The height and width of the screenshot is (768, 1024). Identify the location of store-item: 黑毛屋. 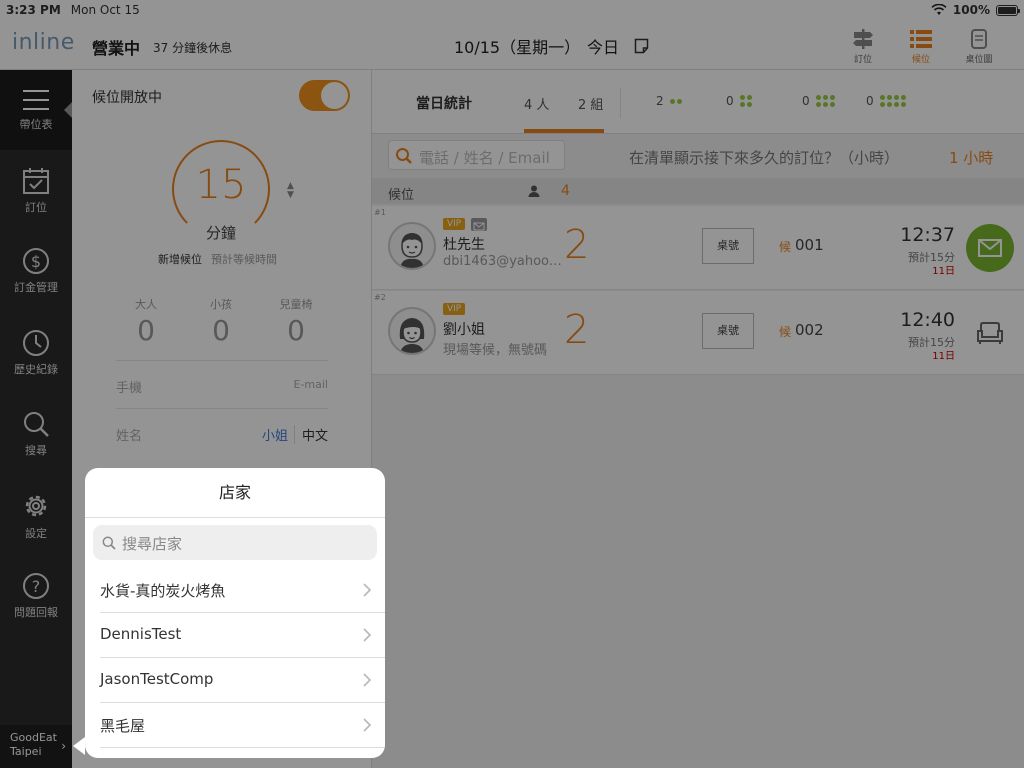
(242, 725).